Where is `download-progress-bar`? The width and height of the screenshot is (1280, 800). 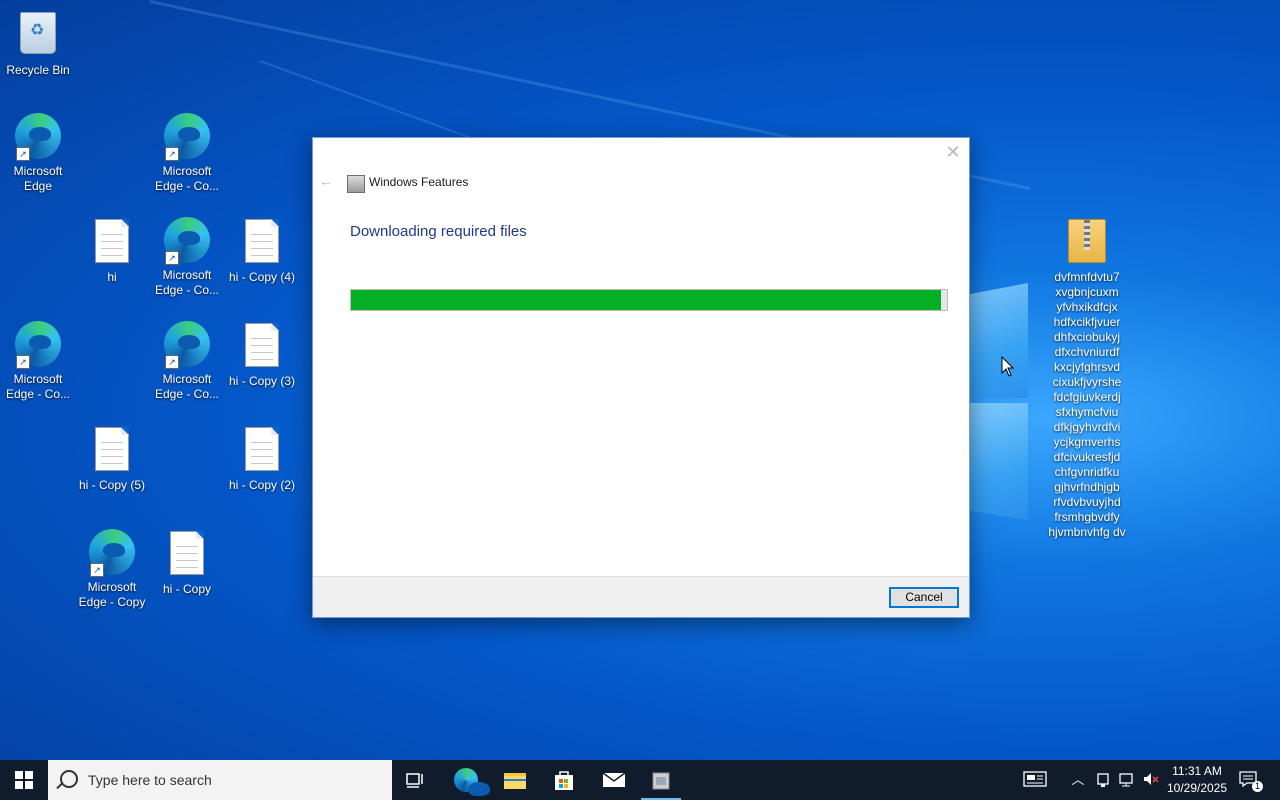 download-progress-bar is located at coordinates (649, 300).